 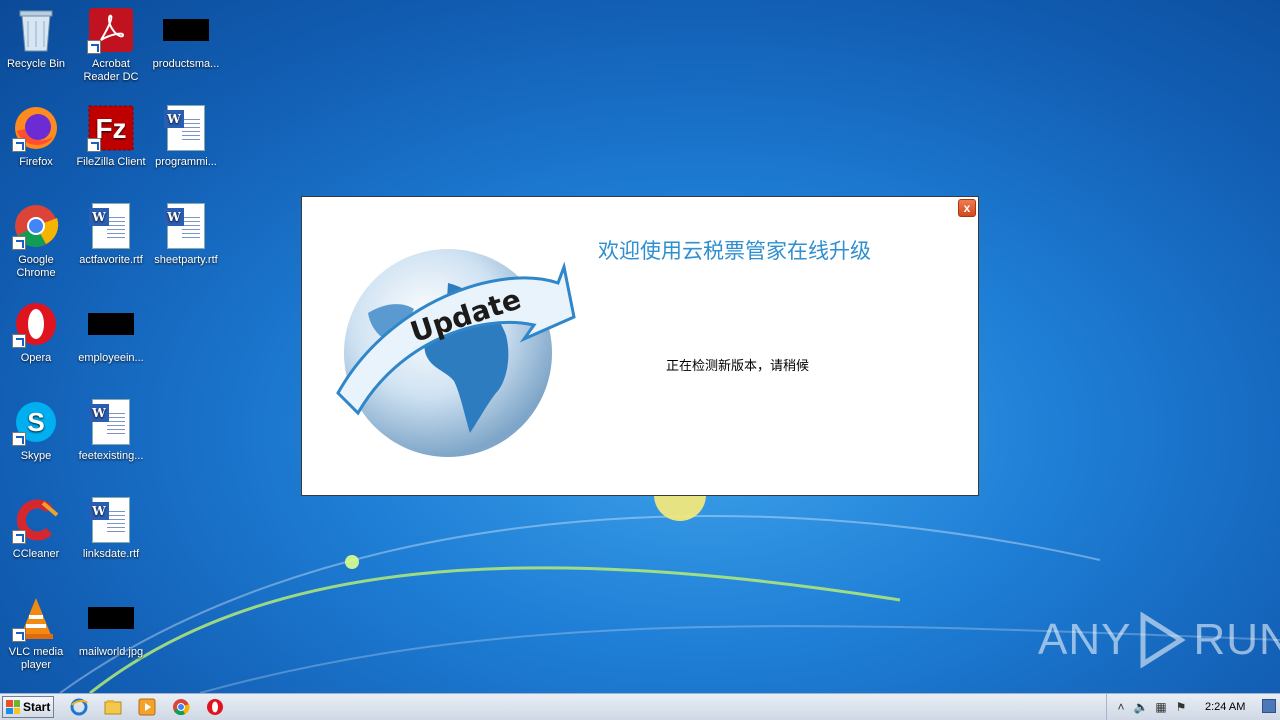 I want to click on clock: 2:24 AM, so click(x=1225, y=707).